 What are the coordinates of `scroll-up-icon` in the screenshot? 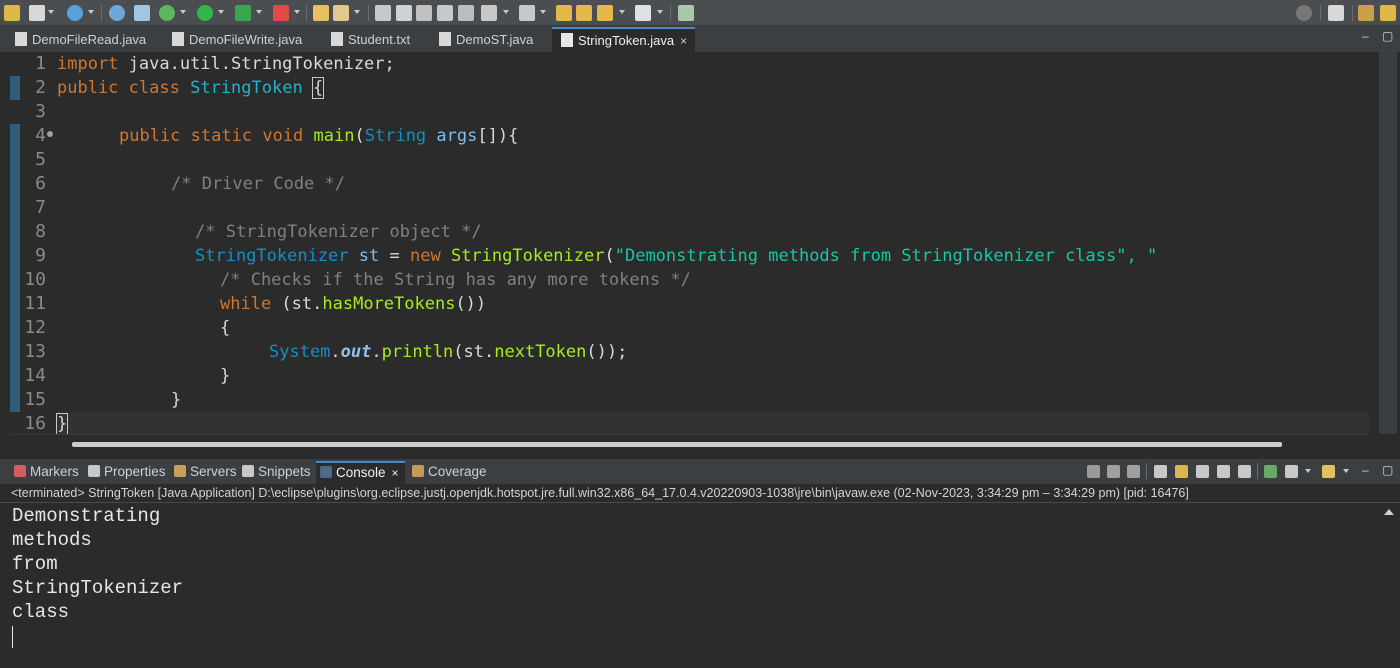 It's located at (1389, 512).